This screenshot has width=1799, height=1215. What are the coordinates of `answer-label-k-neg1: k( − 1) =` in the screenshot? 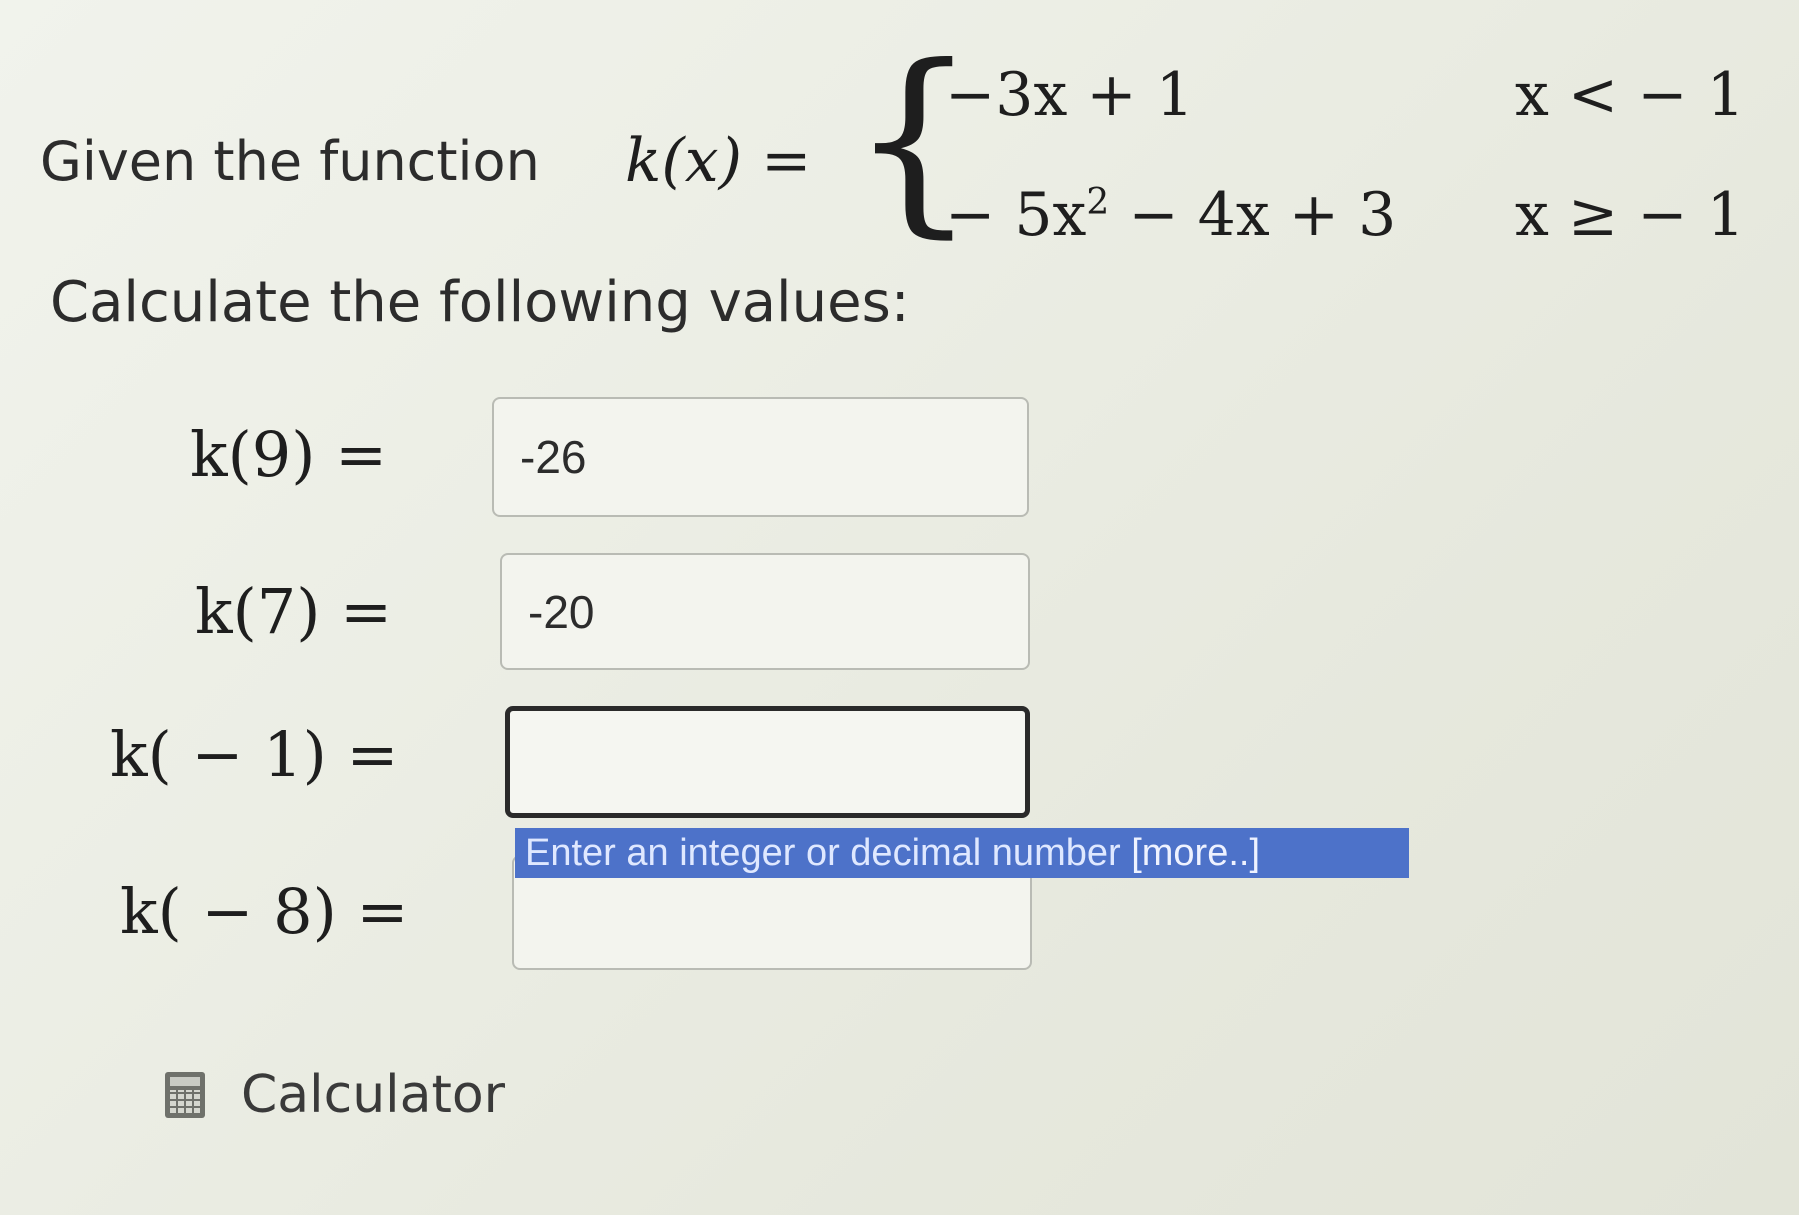 It's located at (254, 754).